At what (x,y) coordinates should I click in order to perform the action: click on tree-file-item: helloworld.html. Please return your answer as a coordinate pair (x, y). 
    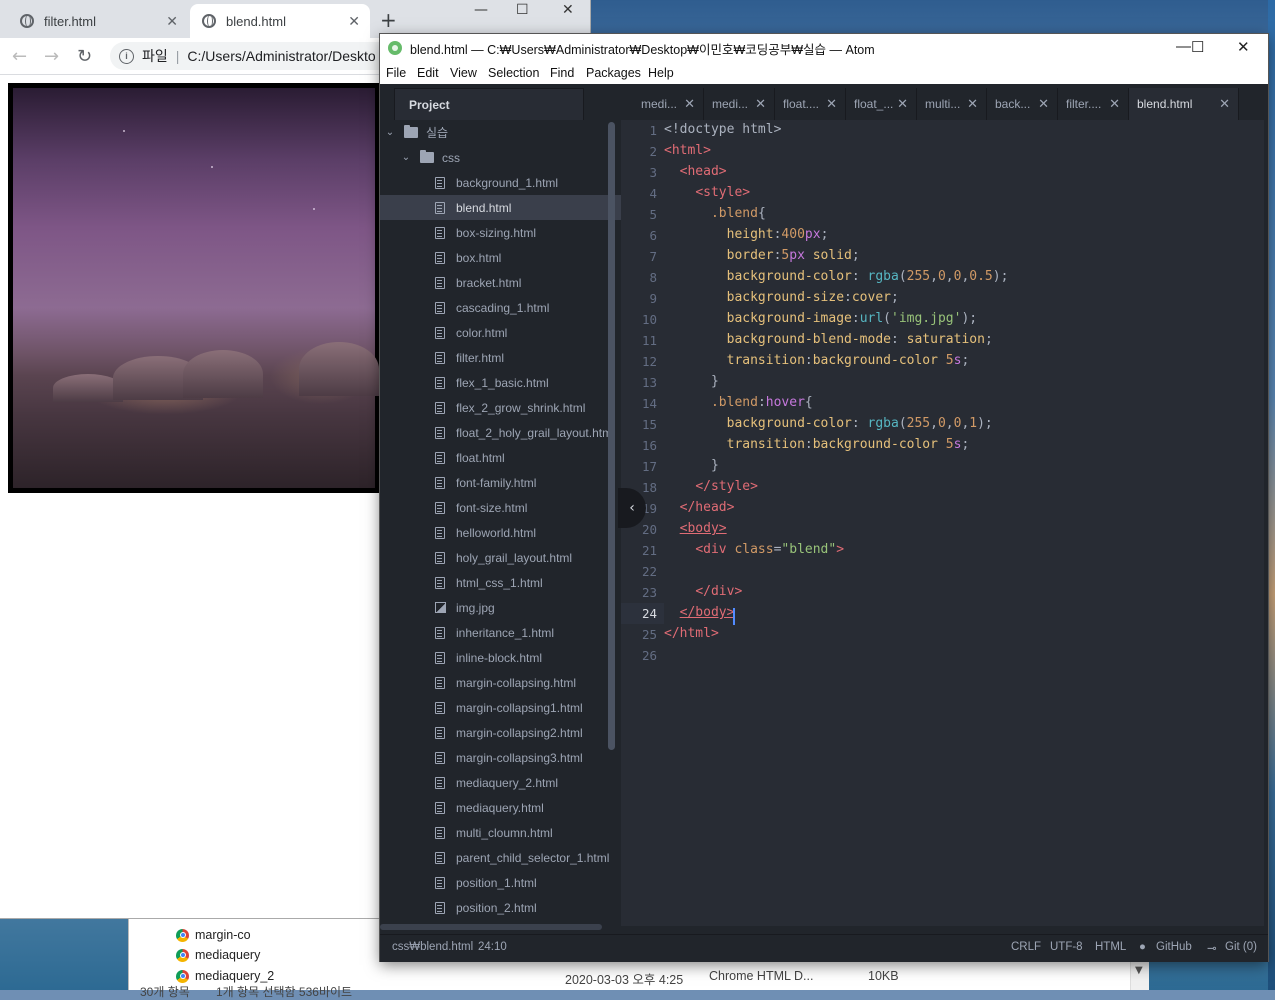
    Looking at the image, I should click on (500, 532).